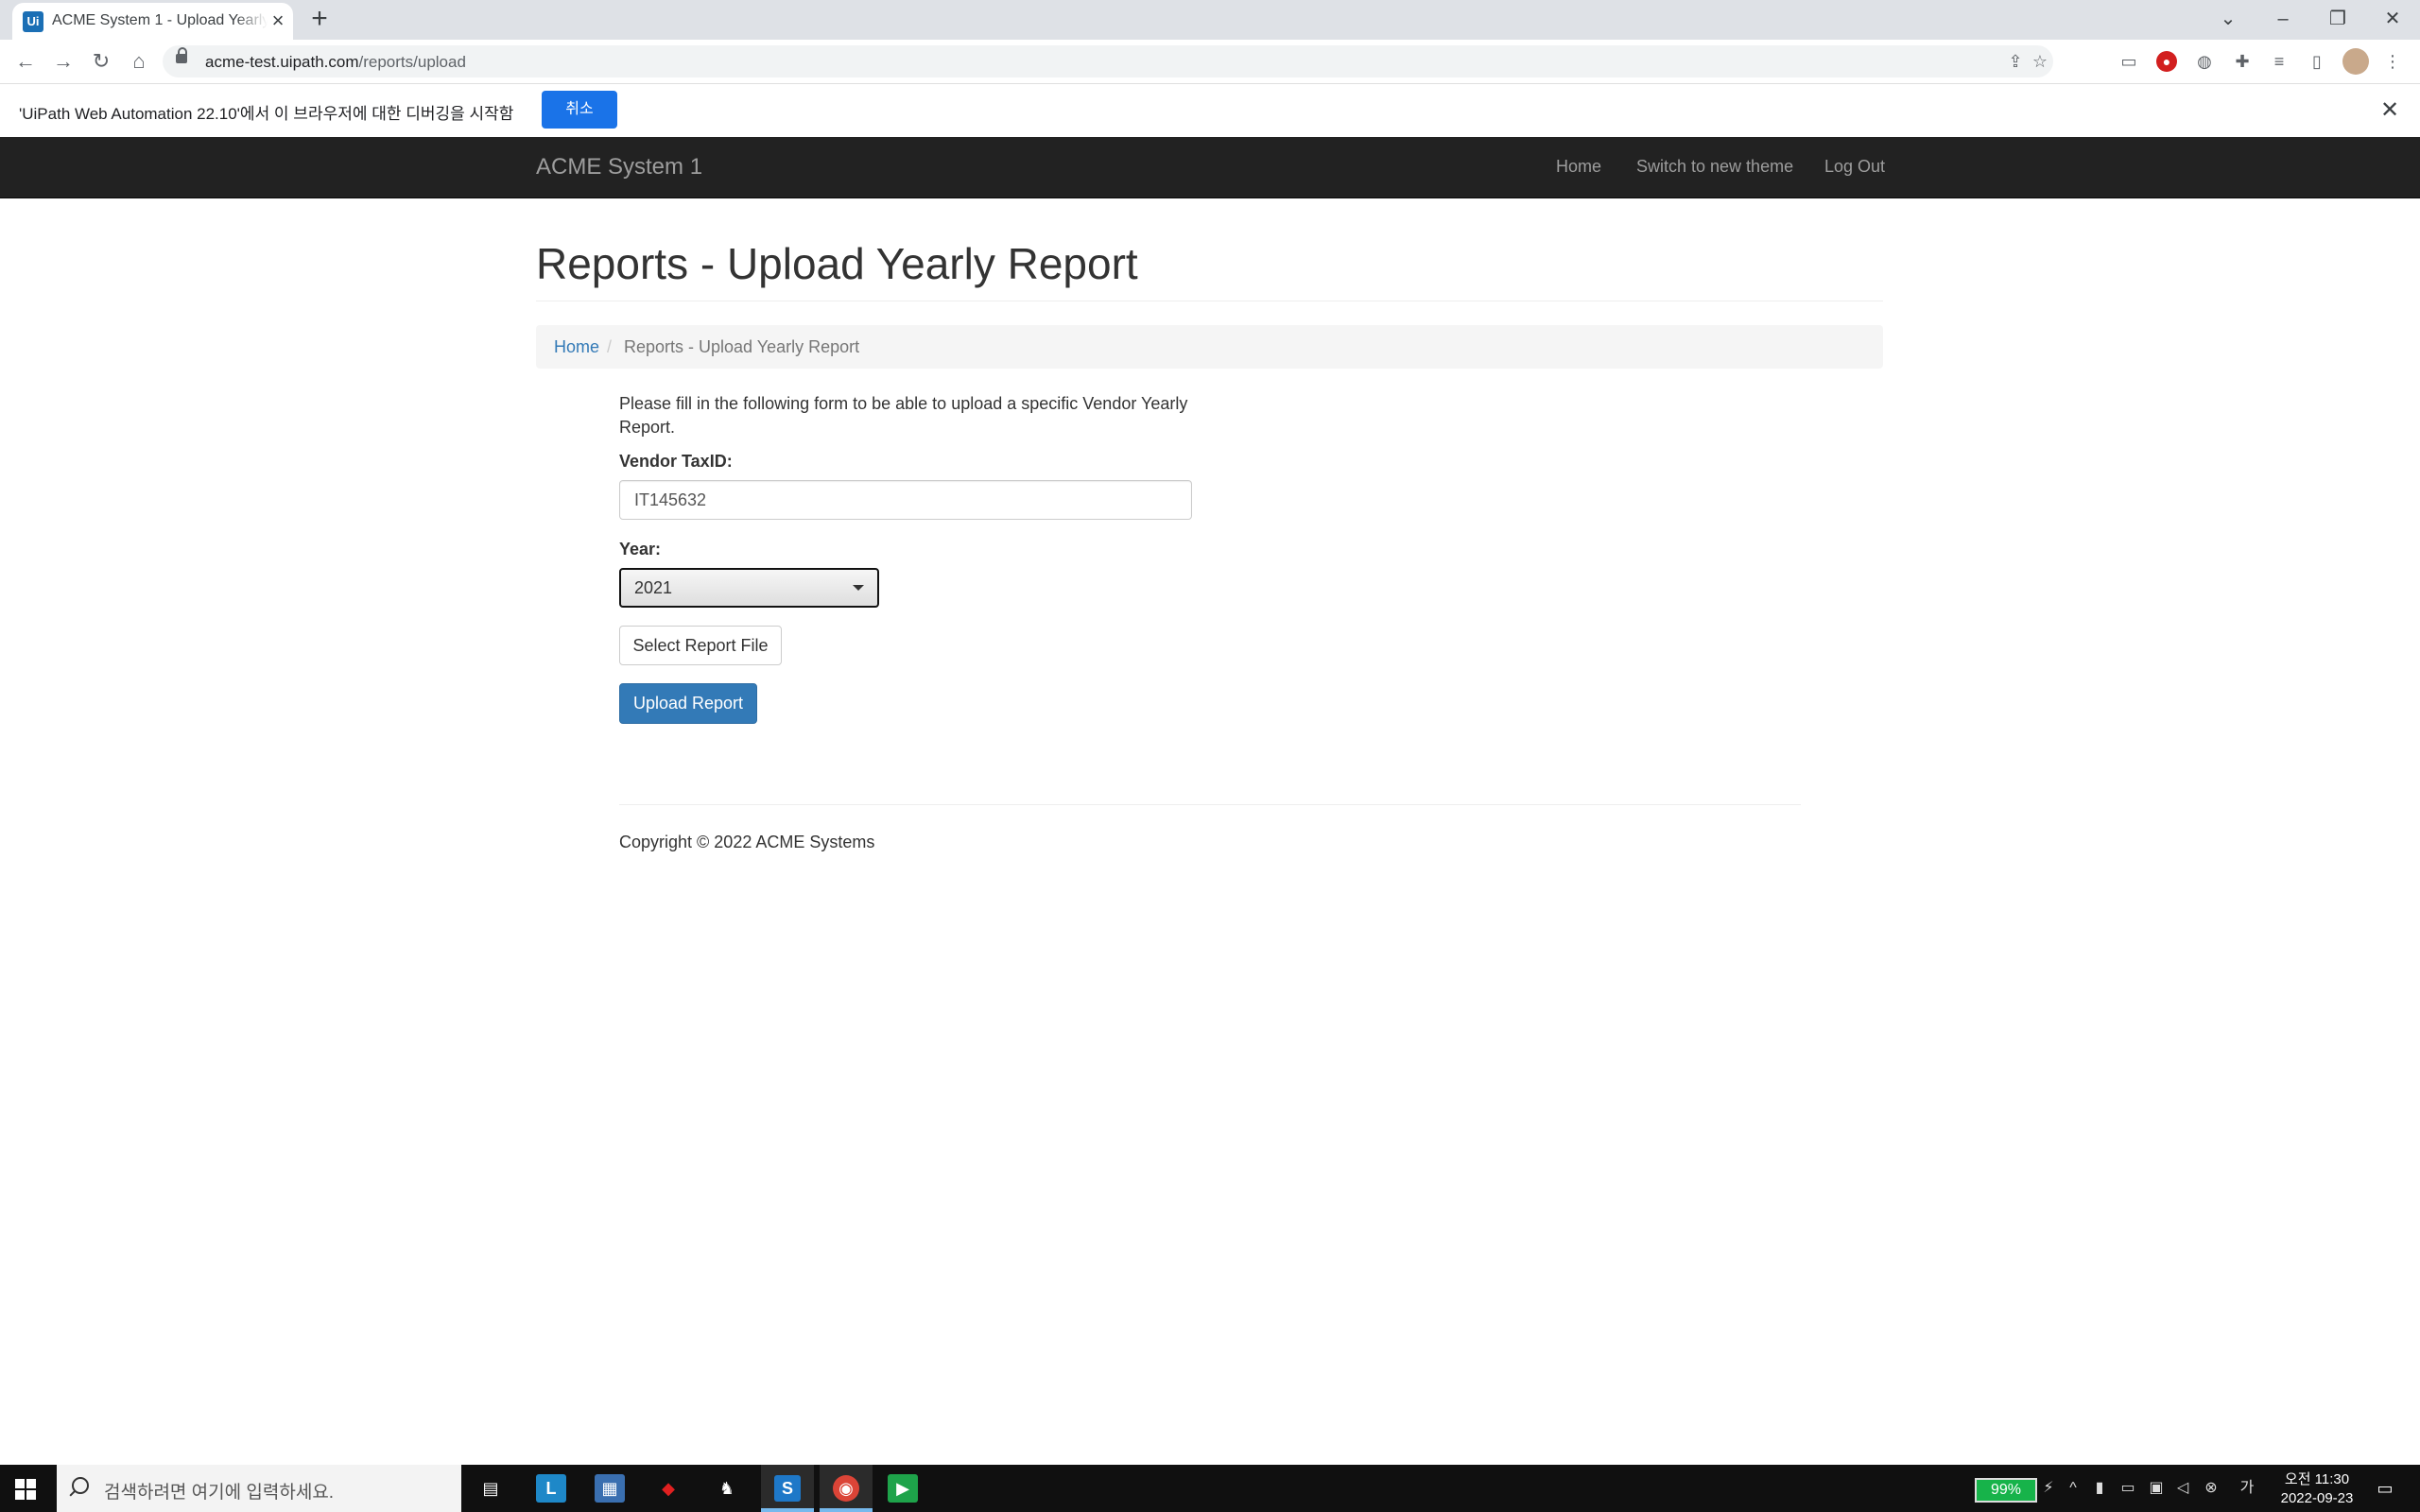  I want to click on battery-icon: ▭, so click(2128, 1488).